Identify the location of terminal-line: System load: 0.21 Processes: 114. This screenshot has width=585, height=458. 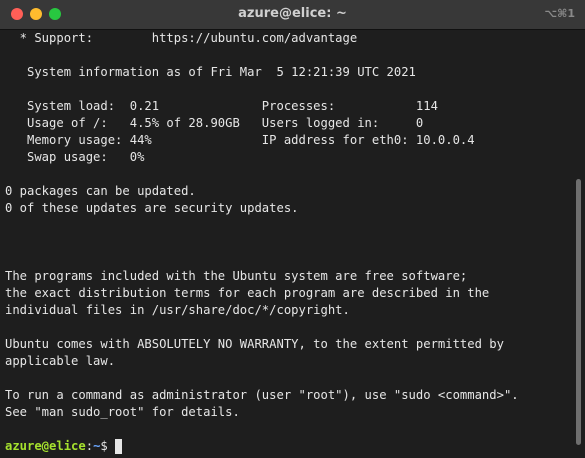
(221, 106).